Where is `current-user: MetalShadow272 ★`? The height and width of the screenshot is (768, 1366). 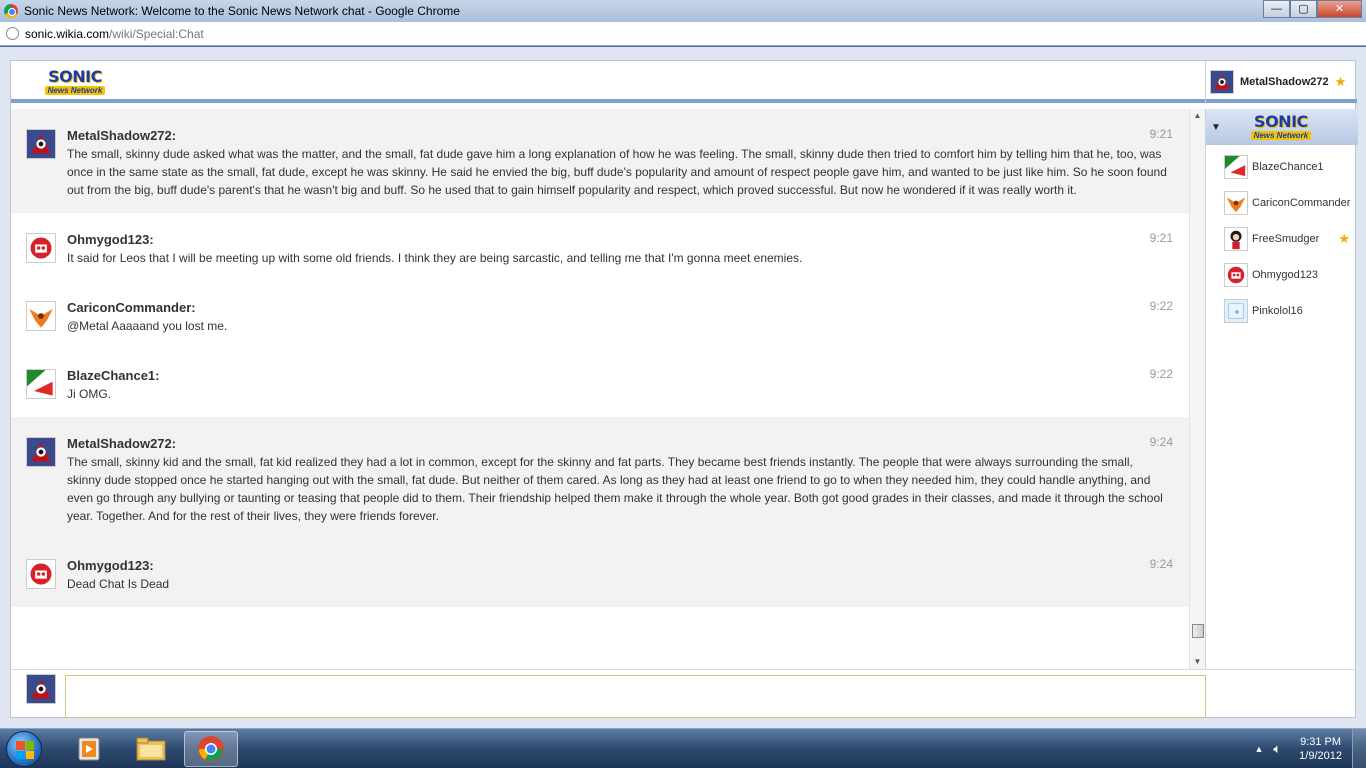 current-user: MetalShadow272 ★ is located at coordinates (1281, 82).